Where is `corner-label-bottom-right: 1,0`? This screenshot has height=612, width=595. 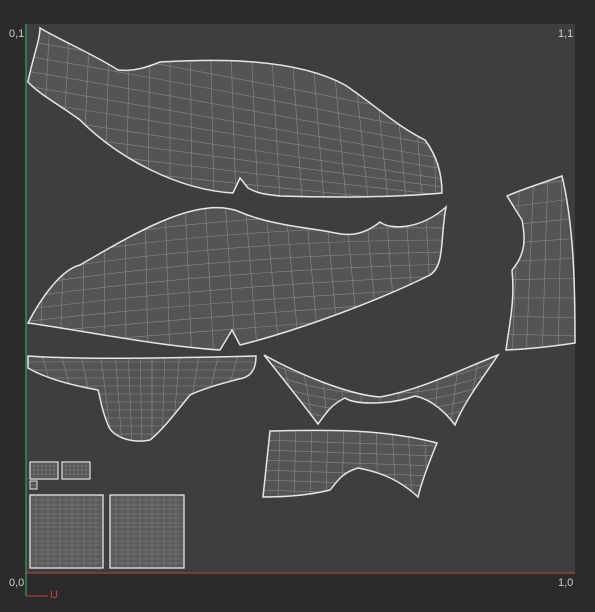
corner-label-bottom-right: 1,0 is located at coordinates (566, 583).